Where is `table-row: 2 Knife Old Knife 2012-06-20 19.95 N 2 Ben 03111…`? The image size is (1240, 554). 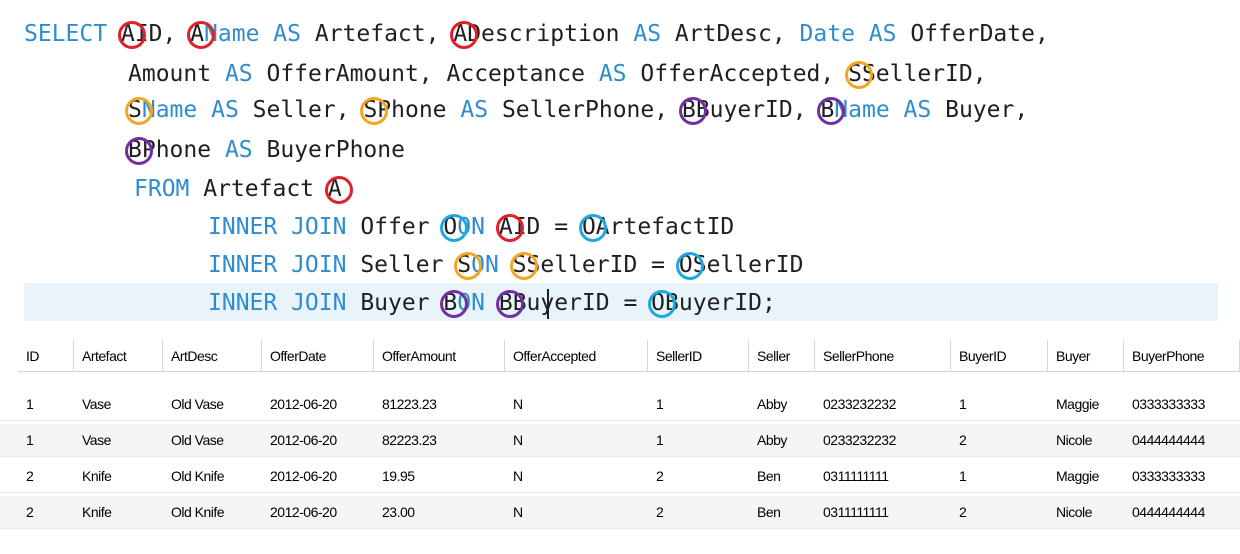
table-row: 2 Knife Old Knife 2012-06-20 19.95 N 2 Ben 03111… is located at coordinates (620, 476).